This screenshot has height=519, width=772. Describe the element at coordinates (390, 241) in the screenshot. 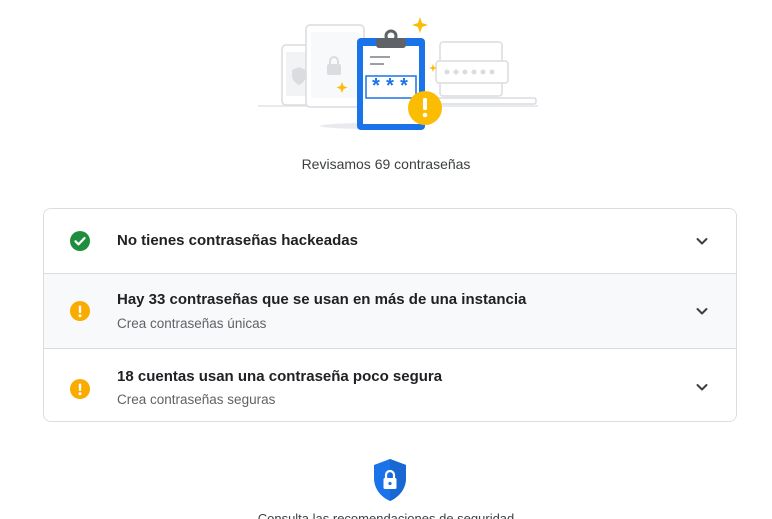

I see `check-row-compromised: No tienes contraseñas hackeadas` at that location.